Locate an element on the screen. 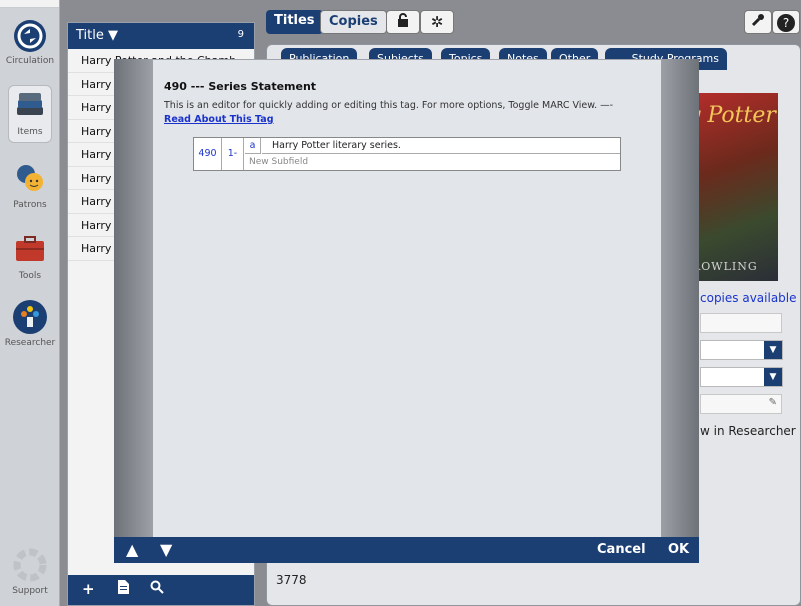  list-header: Title ▼ 9 is located at coordinates (161, 36).